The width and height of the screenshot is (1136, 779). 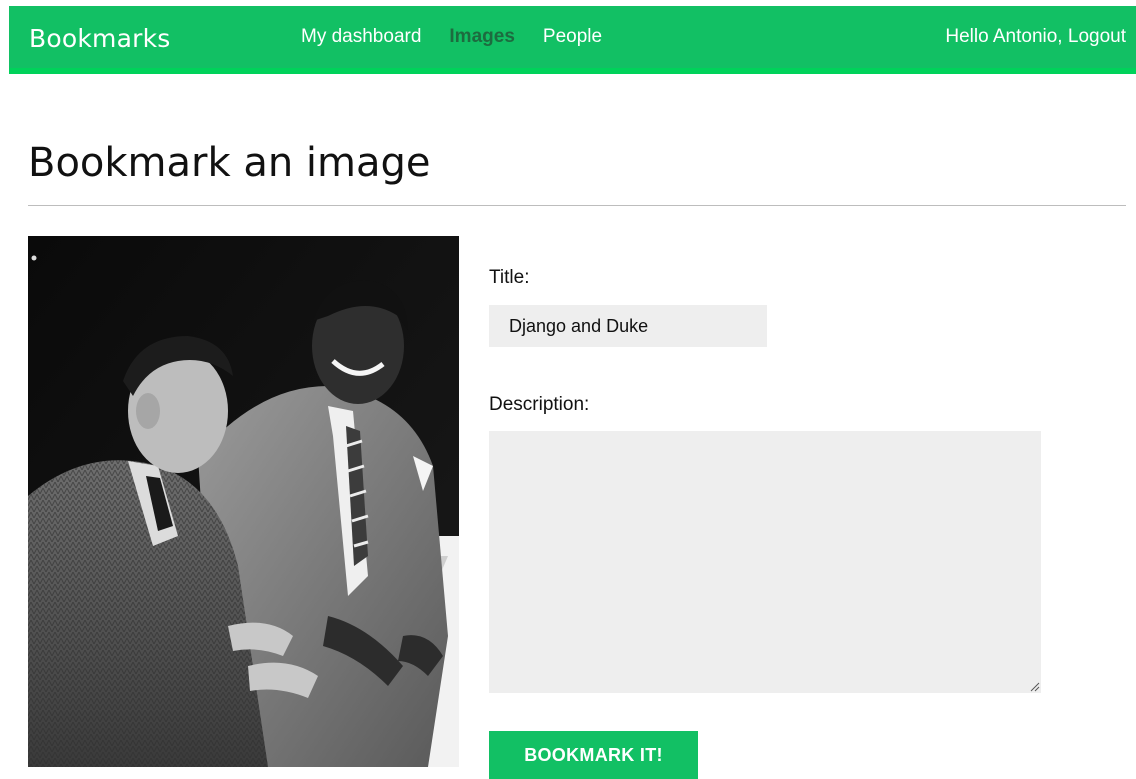 What do you see at coordinates (99, 38) in the screenshot?
I see `site-logo: Bookmarks` at bounding box center [99, 38].